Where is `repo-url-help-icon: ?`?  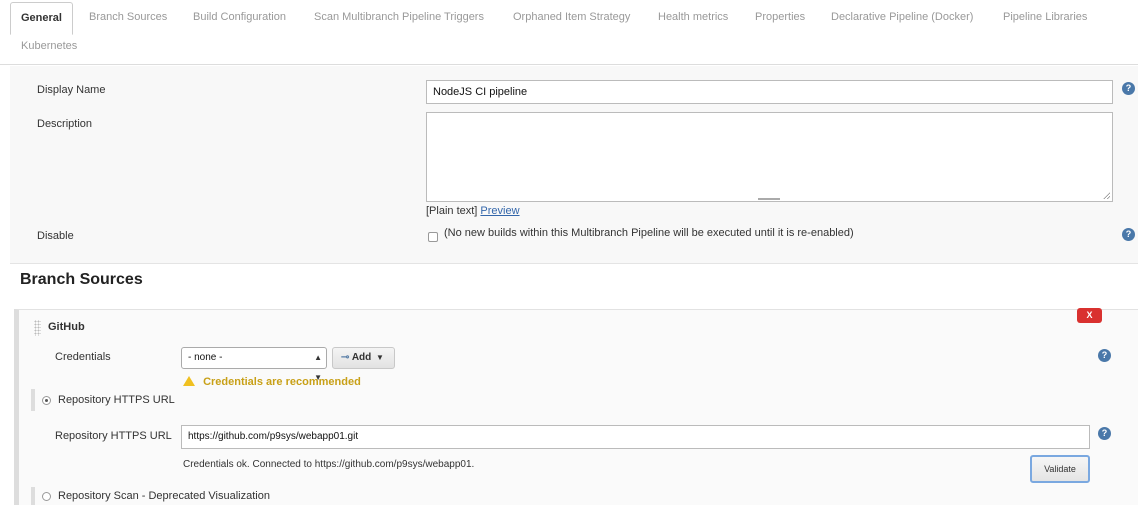 repo-url-help-icon: ? is located at coordinates (1104, 433).